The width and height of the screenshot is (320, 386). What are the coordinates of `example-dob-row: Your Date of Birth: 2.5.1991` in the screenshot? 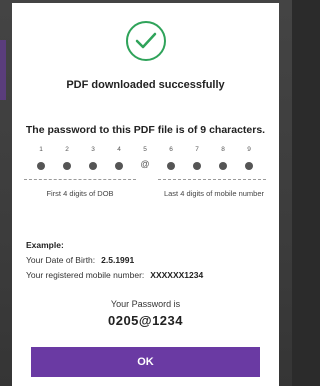 It's located at (80, 260).